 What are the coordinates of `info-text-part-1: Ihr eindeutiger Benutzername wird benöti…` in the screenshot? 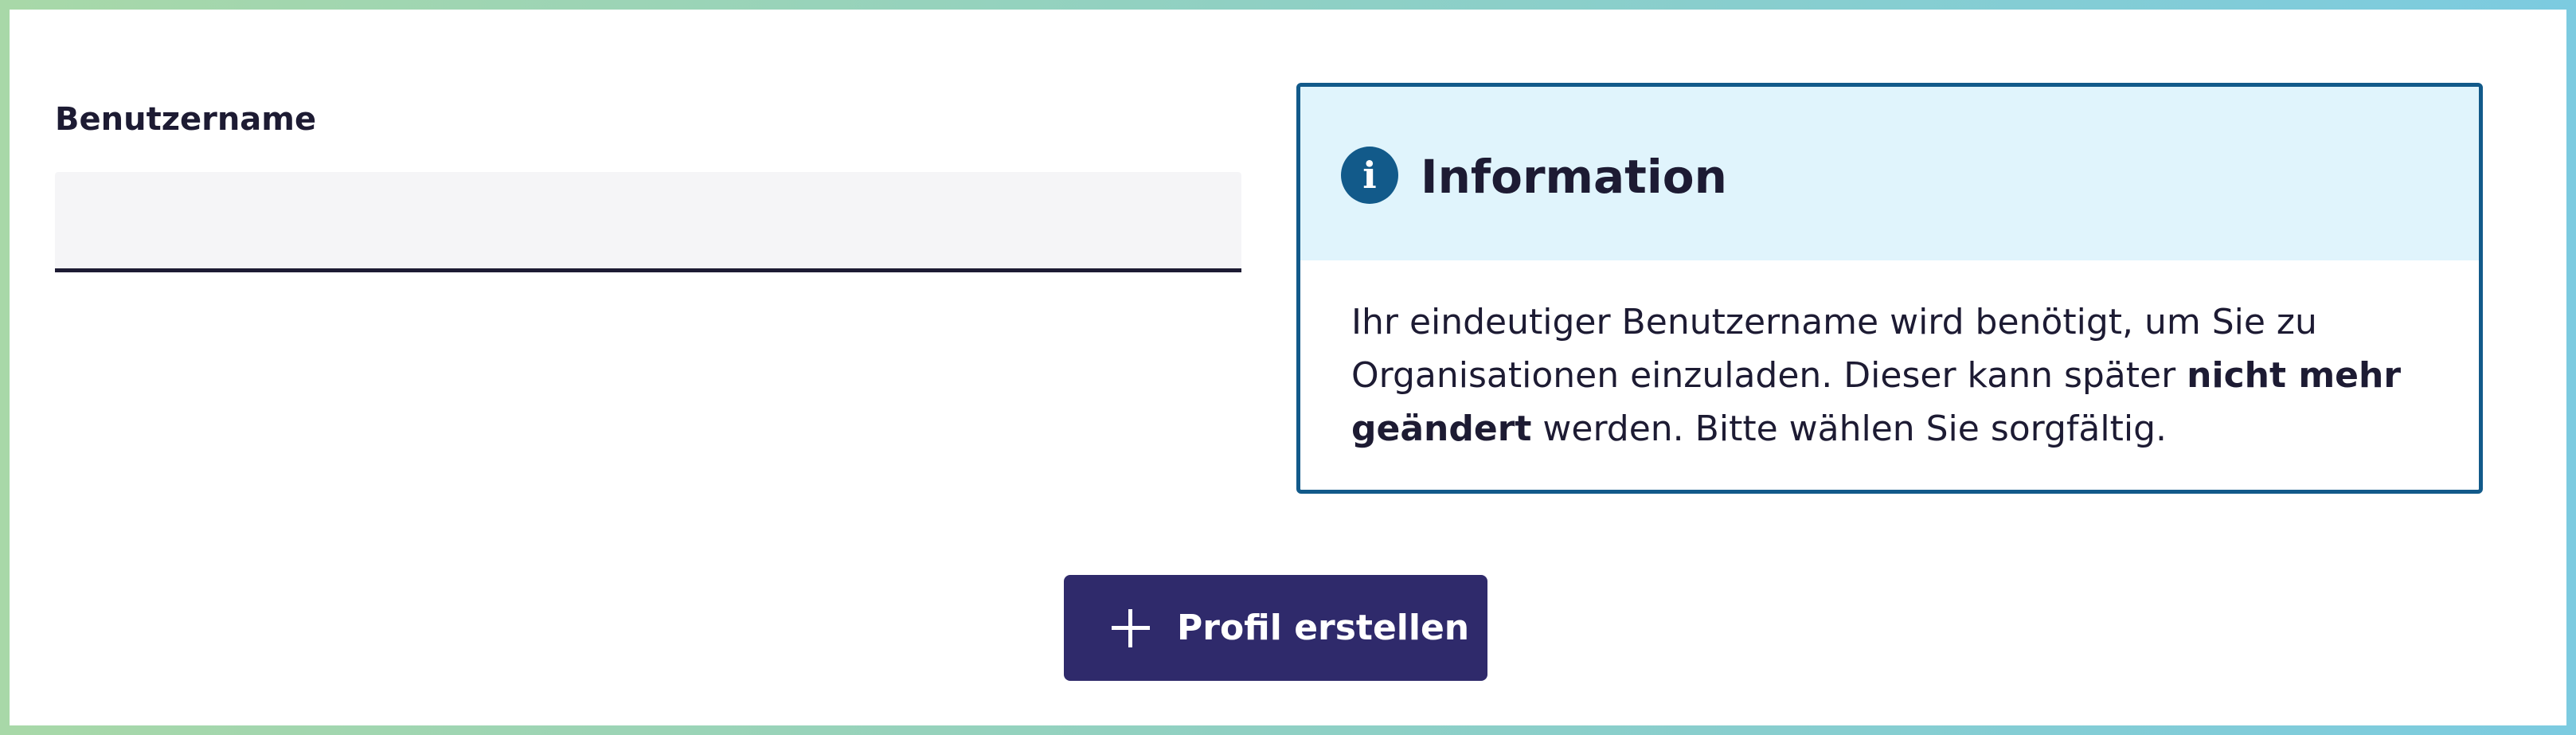 It's located at (1834, 349).